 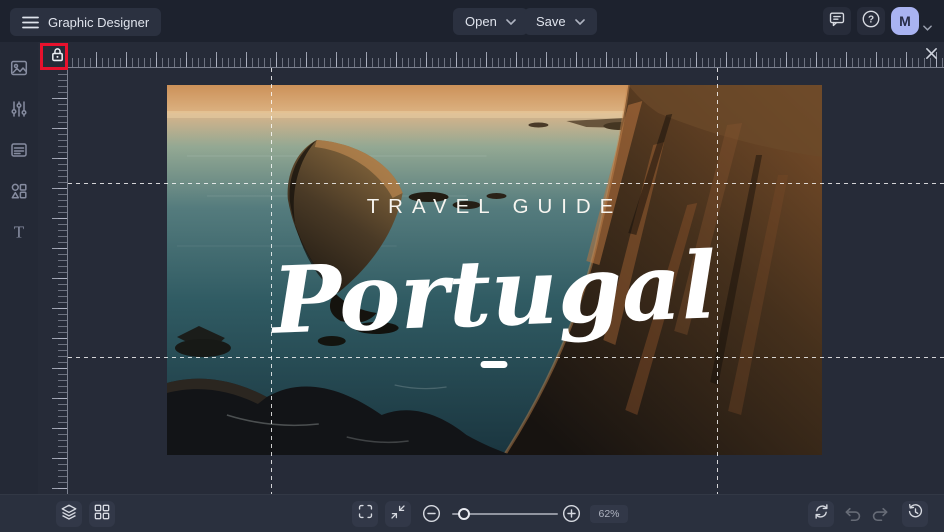 I want to click on top-bar: Graphic Designer Open Save ? M, so click(x=472, y=21).